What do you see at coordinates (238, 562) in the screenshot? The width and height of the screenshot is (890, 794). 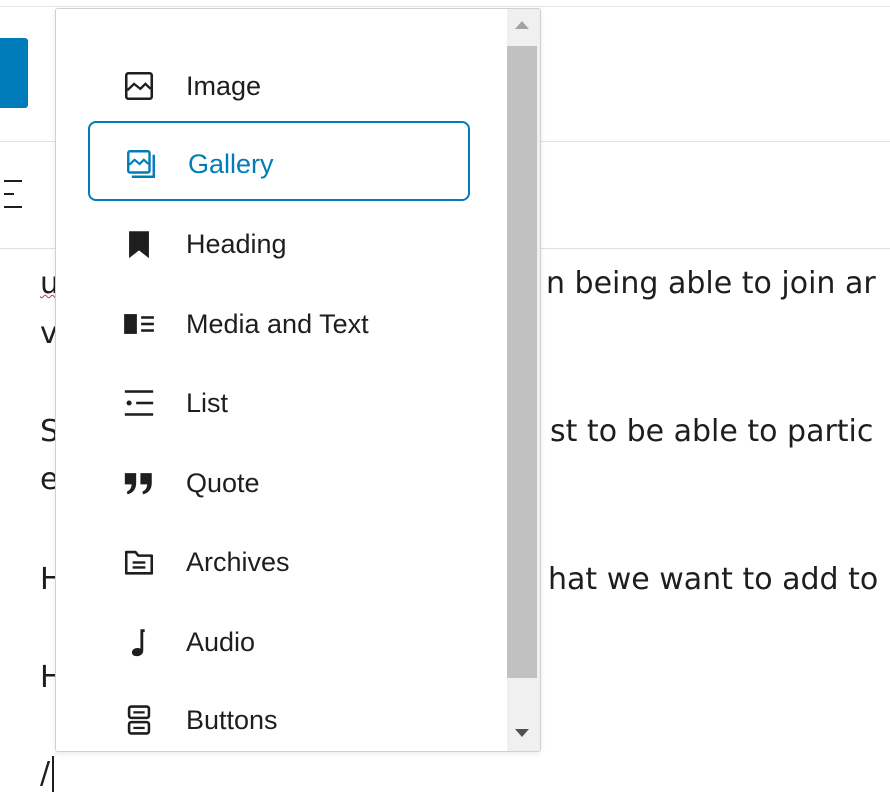 I see `block-item-label: Archives` at bounding box center [238, 562].